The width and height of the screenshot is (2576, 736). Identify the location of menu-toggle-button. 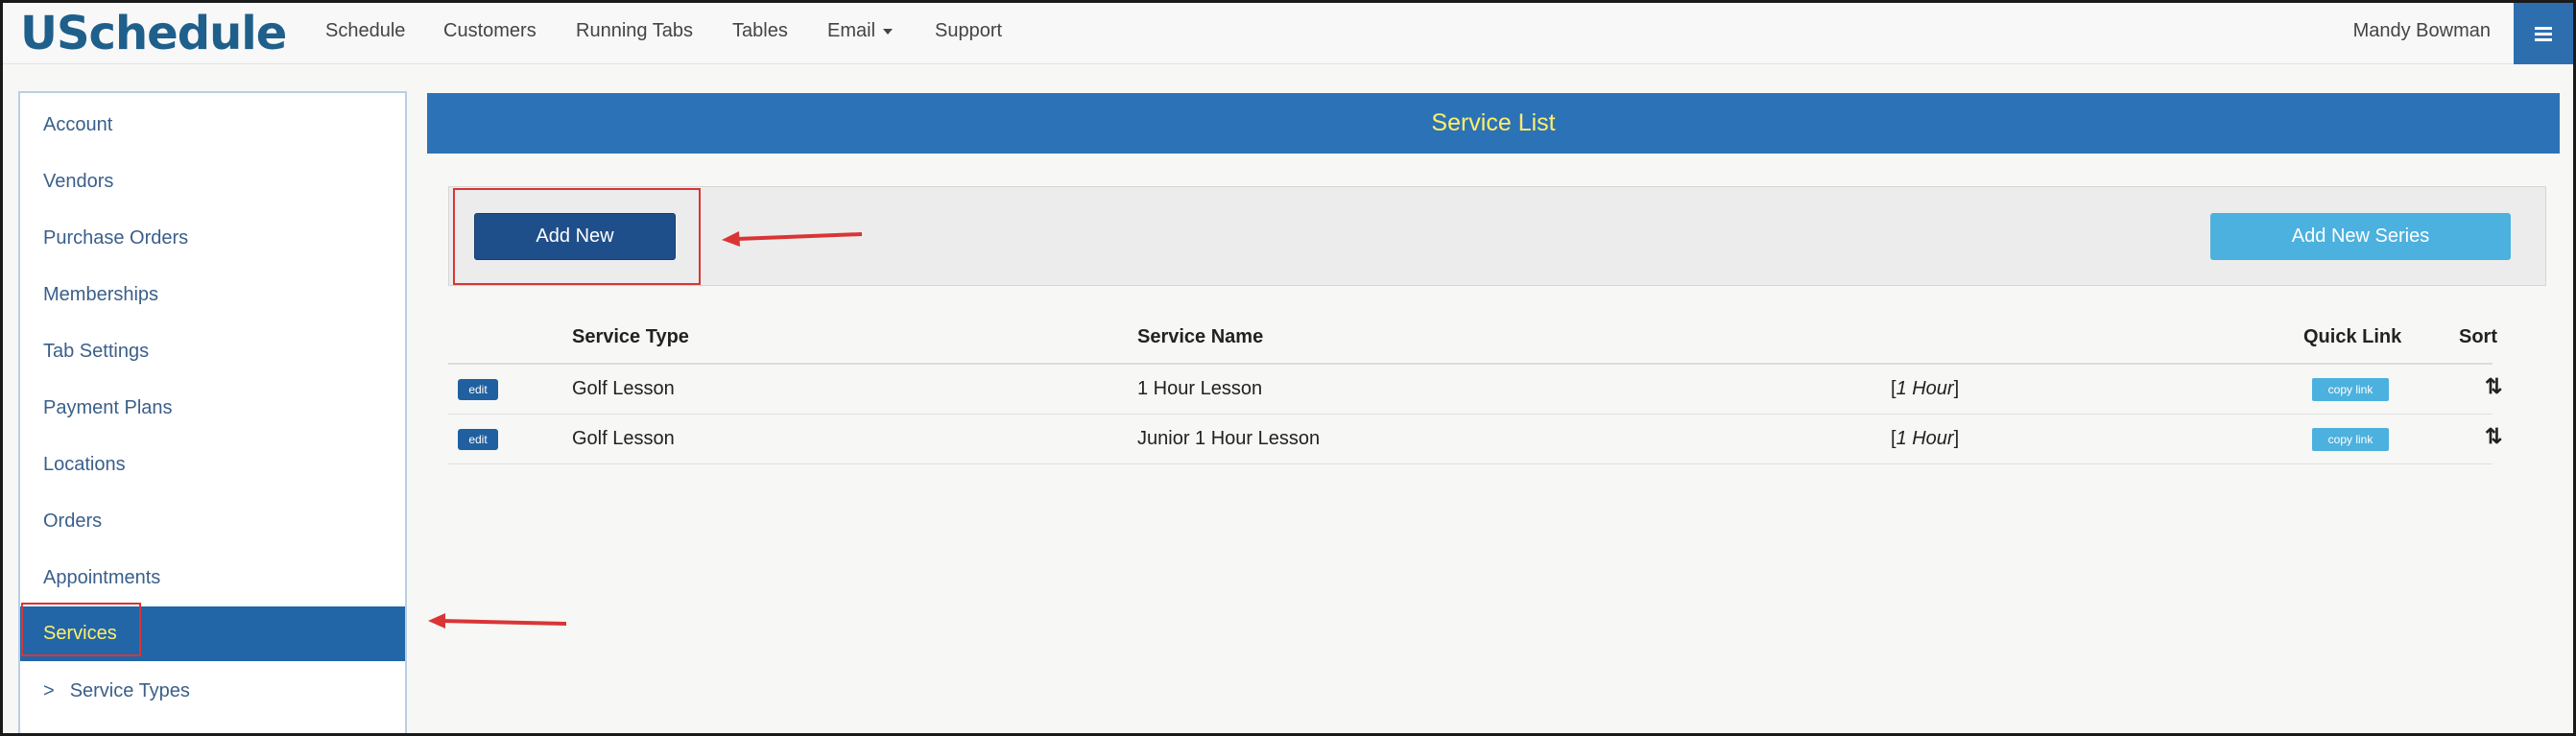
(2543, 33).